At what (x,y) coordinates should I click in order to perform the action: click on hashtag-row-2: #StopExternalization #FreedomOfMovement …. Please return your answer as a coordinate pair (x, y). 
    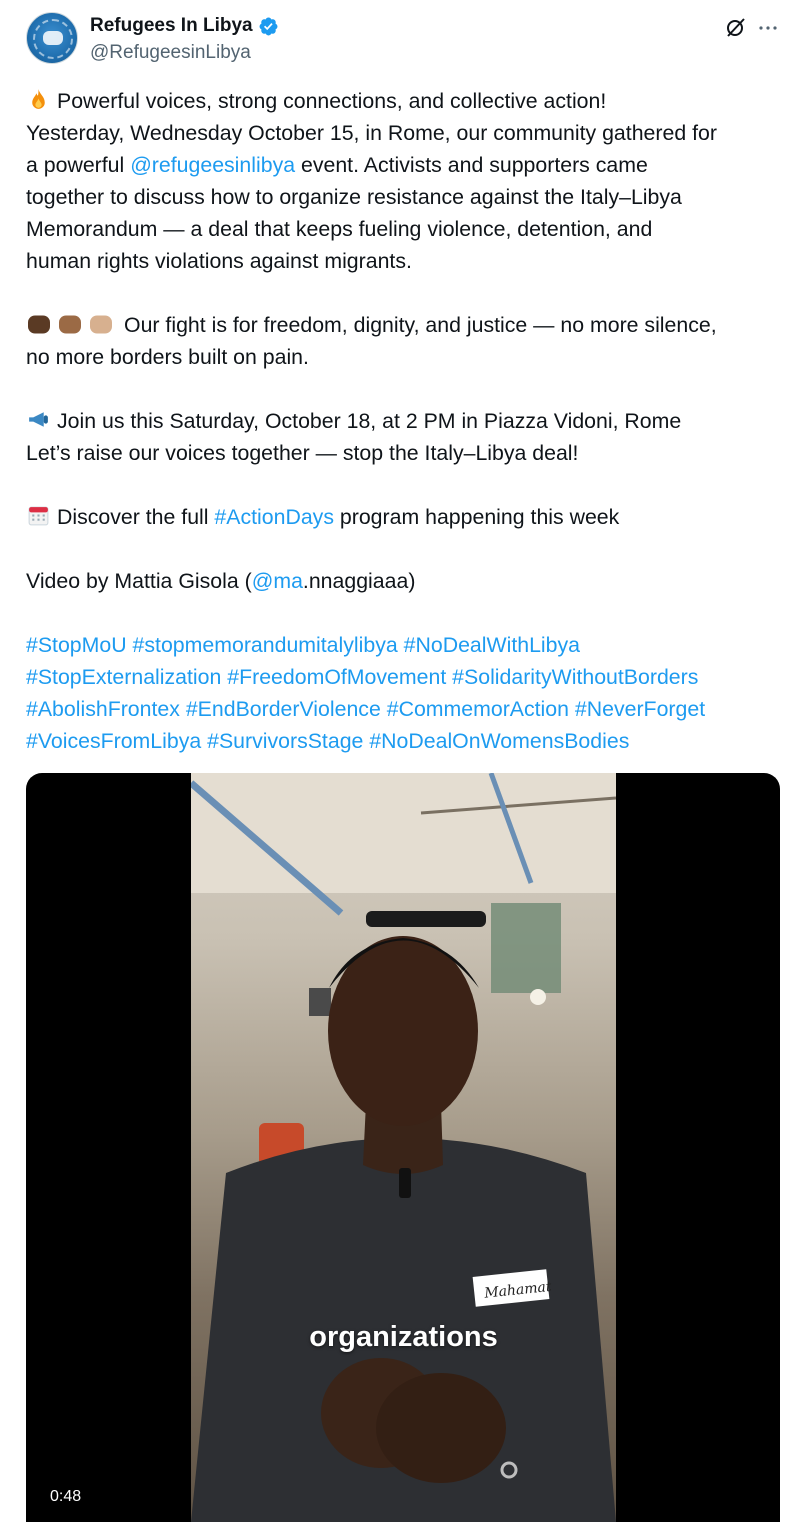
    Looking at the image, I should click on (406, 677).